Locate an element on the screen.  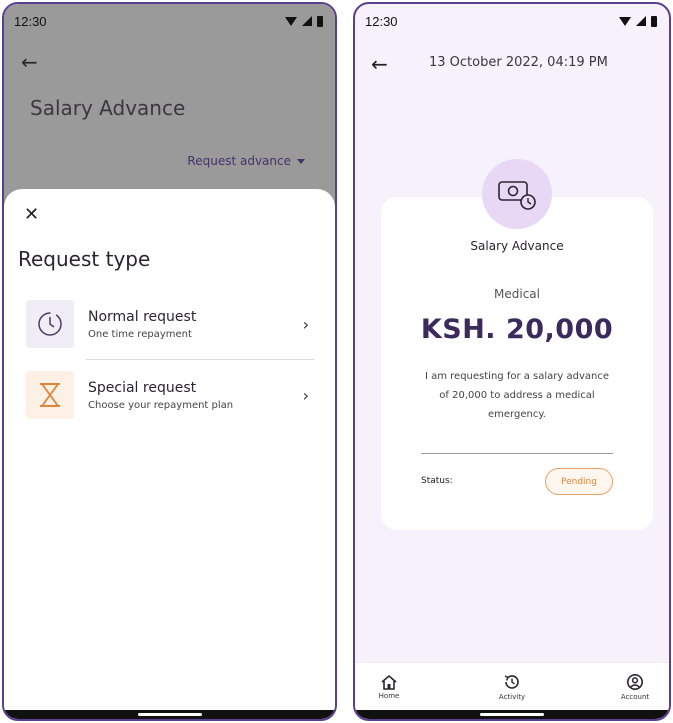
bottom-navigation: Home Activity Account is located at coordinates (512, 686).